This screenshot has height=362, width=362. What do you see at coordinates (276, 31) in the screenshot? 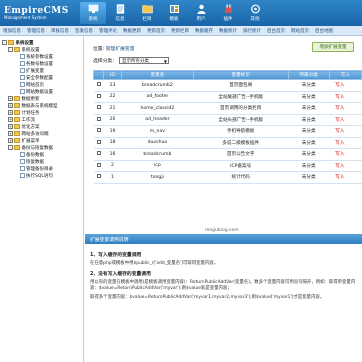
I see `quick-nav-link: 后台首页` at bounding box center [276, 31].